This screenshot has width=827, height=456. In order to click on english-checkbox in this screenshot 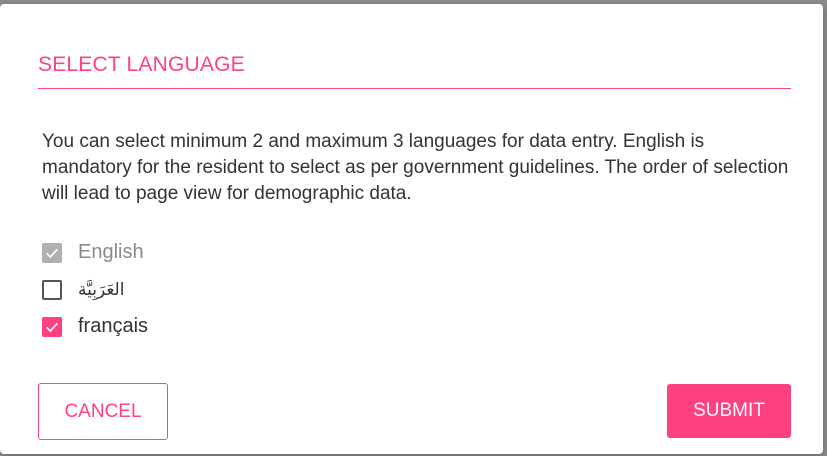, I will do `click(52, 252)`.